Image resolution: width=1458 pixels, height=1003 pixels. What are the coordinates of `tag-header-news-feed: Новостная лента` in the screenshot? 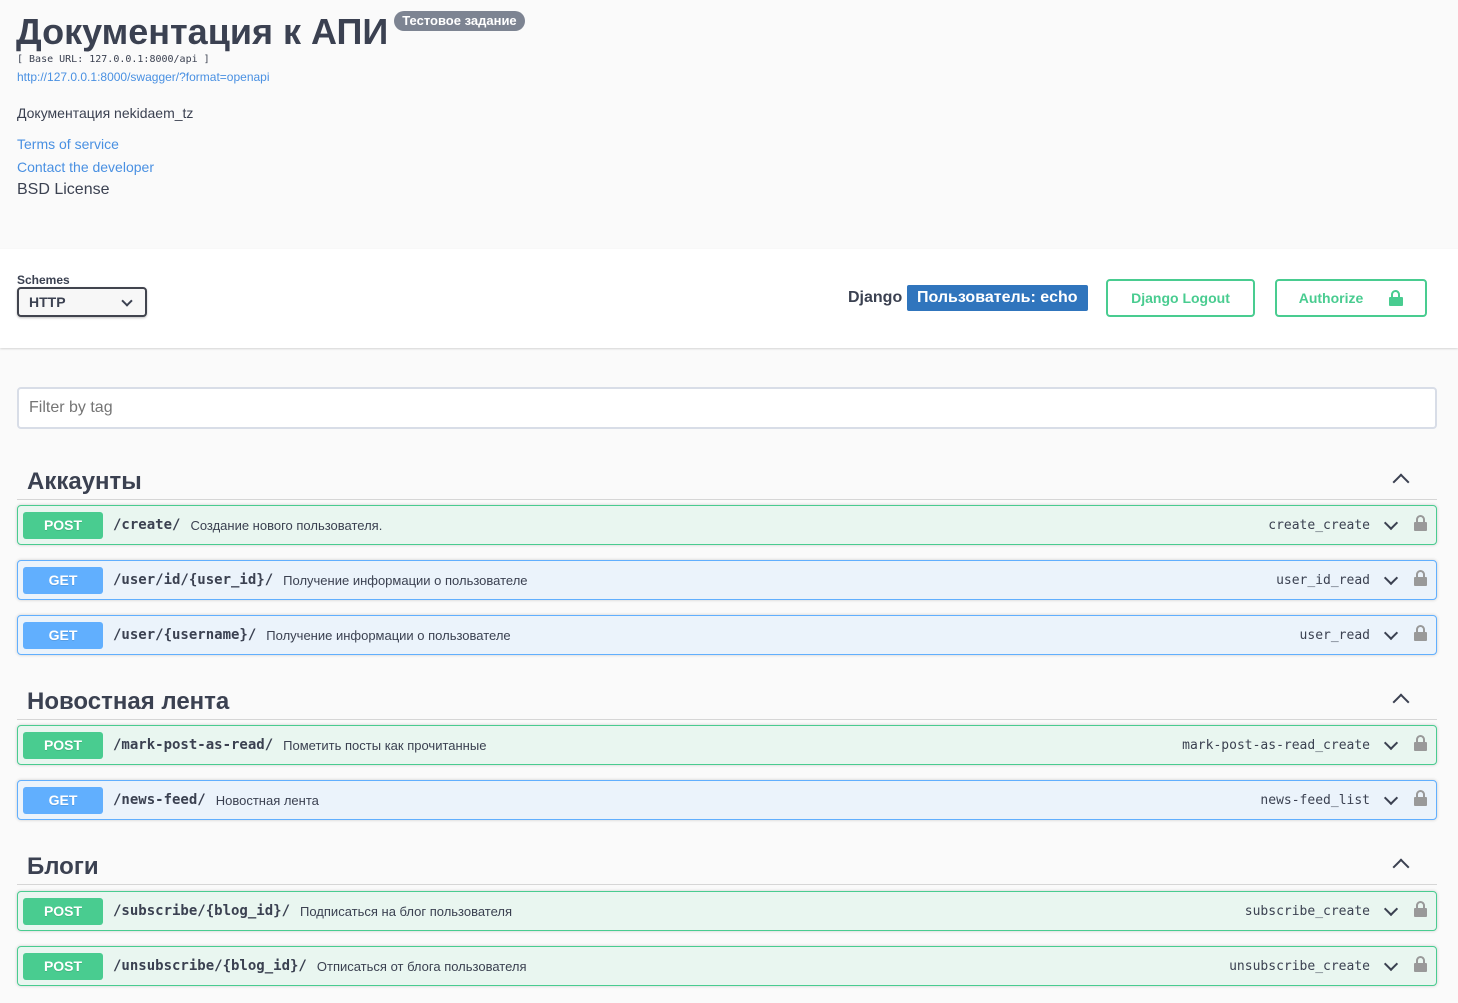 It's located at (727, 699).